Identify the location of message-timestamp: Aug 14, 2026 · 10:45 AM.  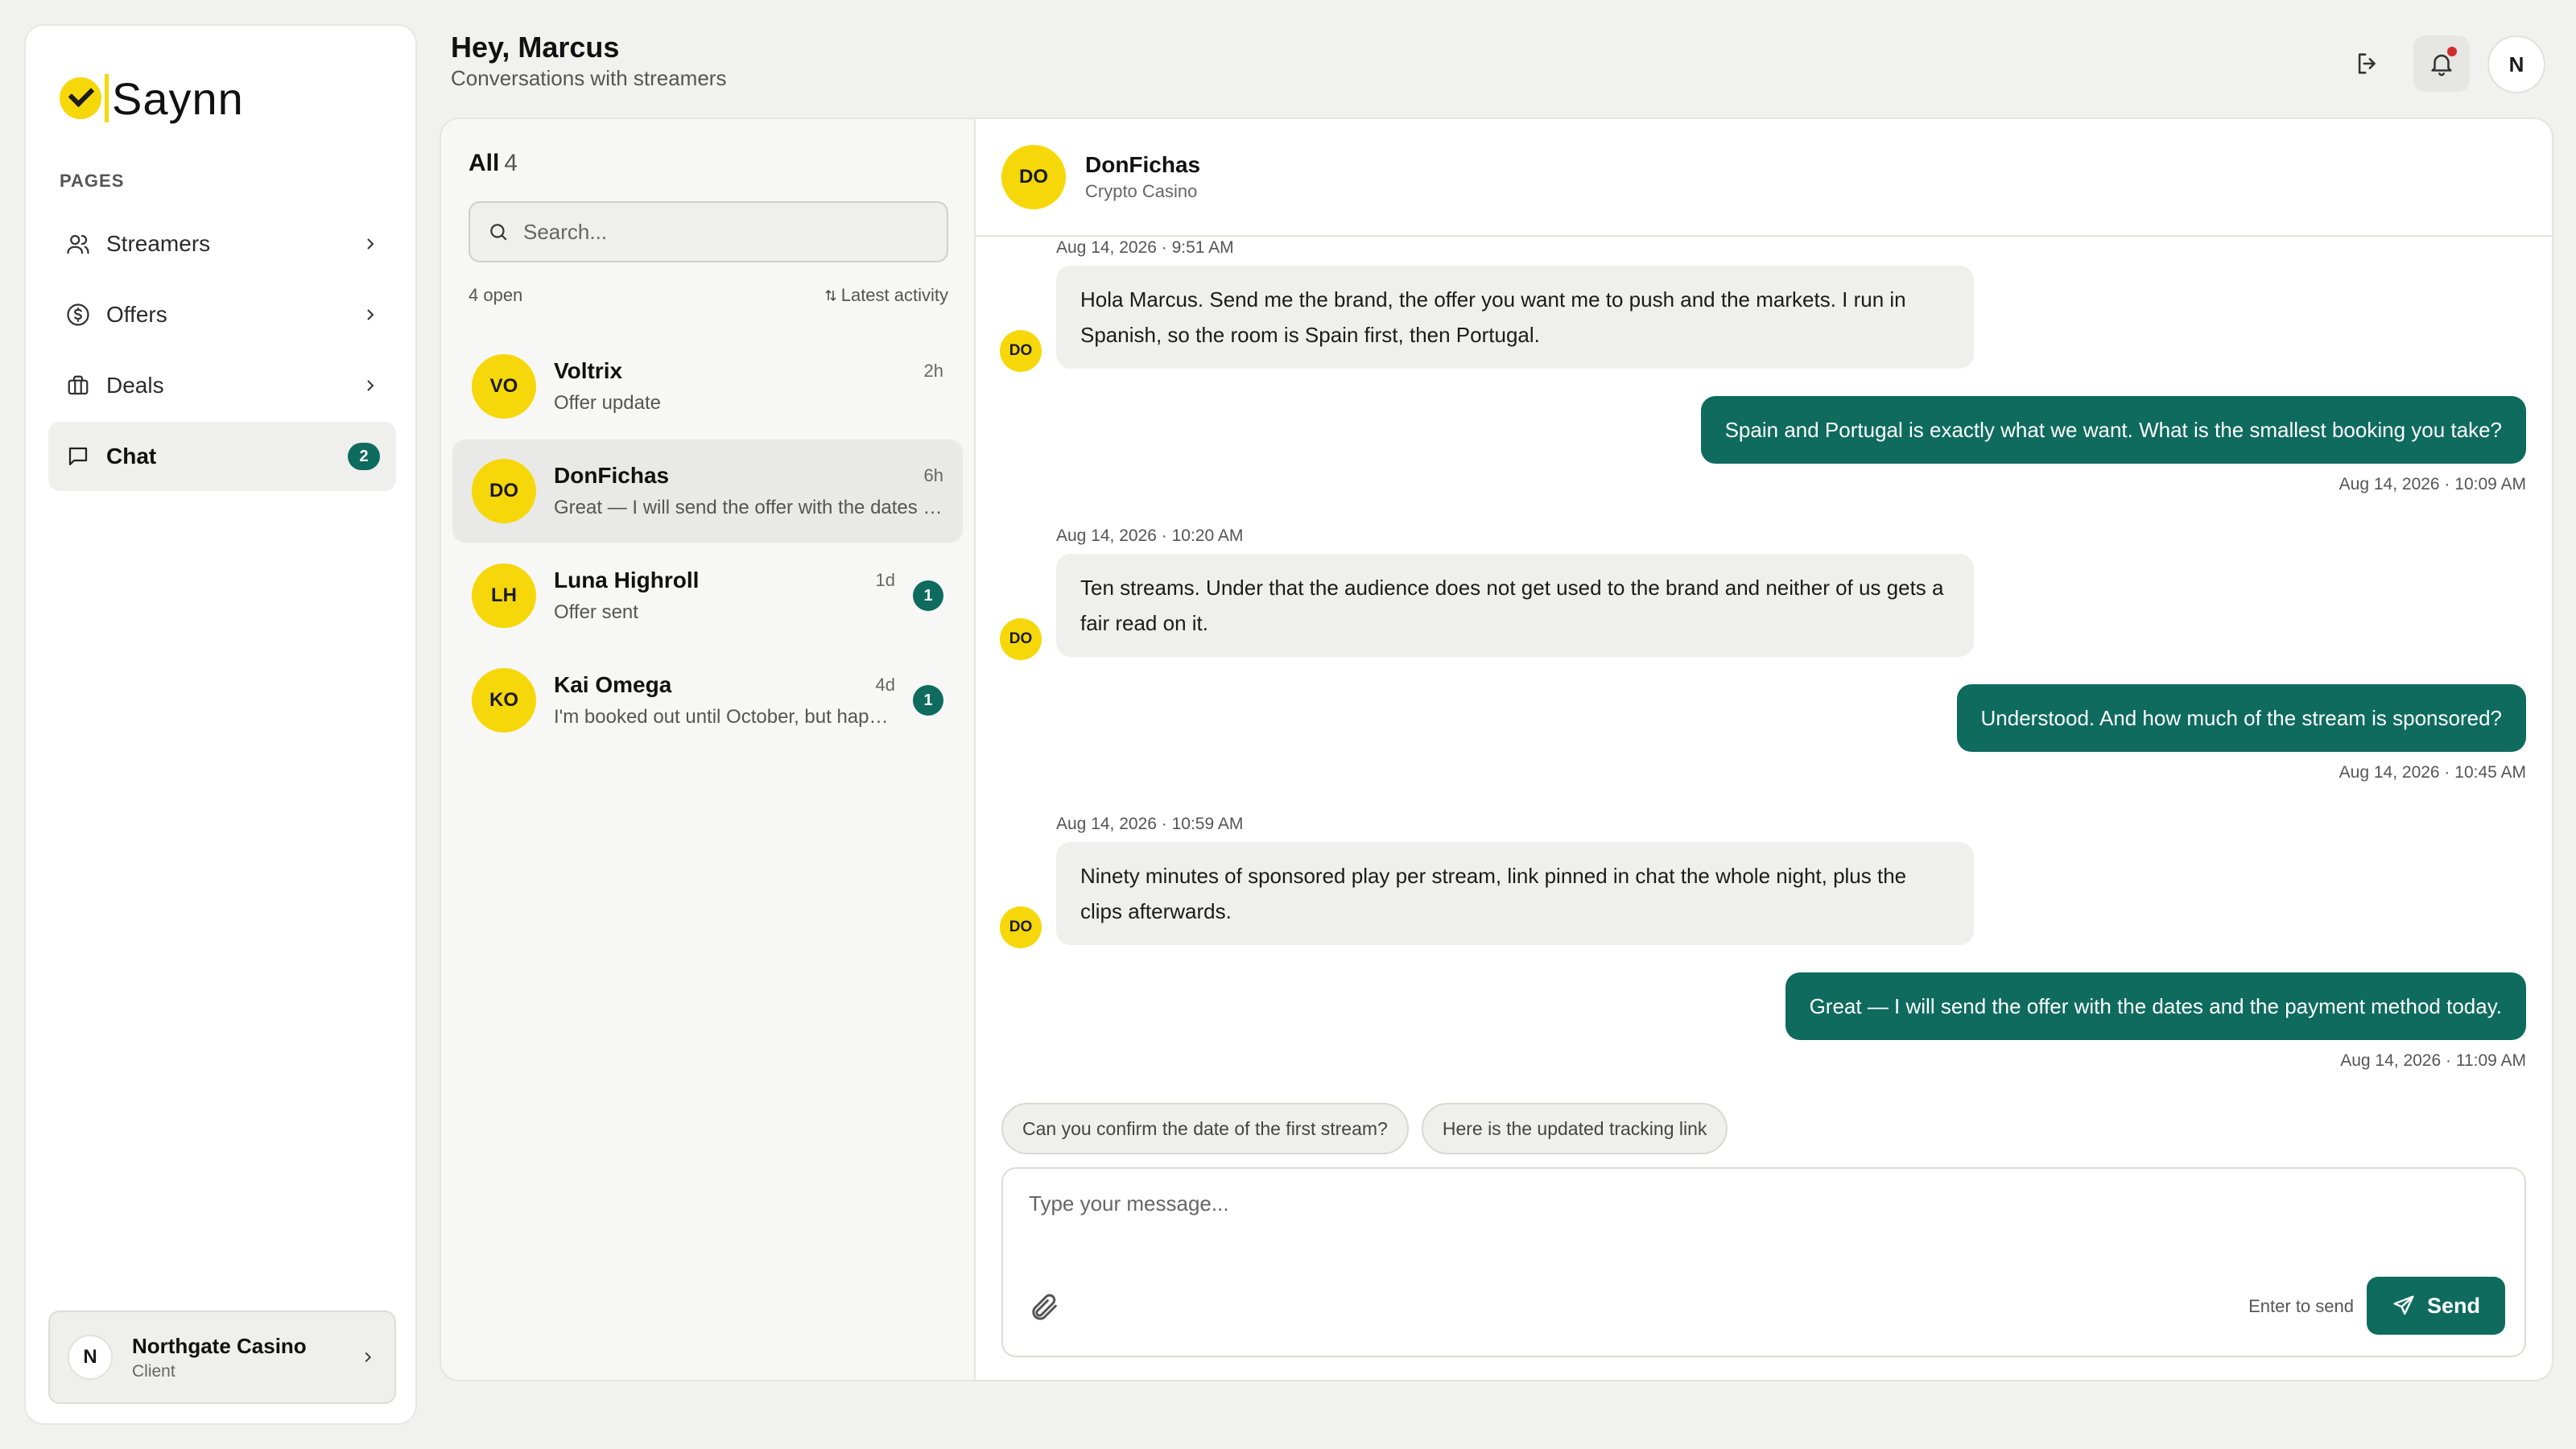
(2432, 772).